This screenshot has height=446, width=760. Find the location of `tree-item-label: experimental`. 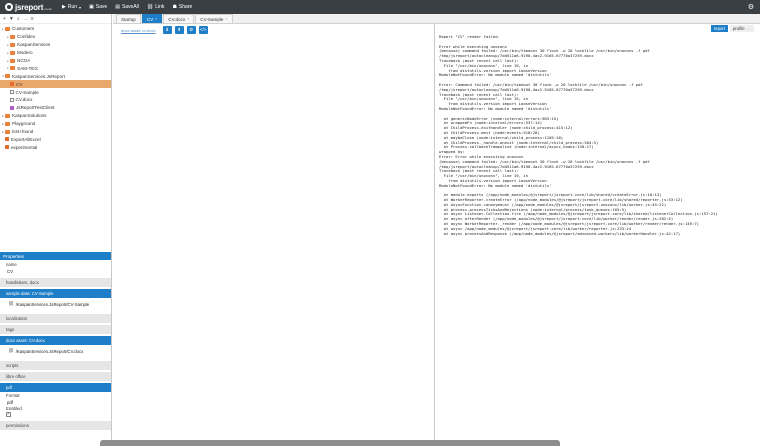

tree-item-label: experimental is located at coordinates (24, 147).